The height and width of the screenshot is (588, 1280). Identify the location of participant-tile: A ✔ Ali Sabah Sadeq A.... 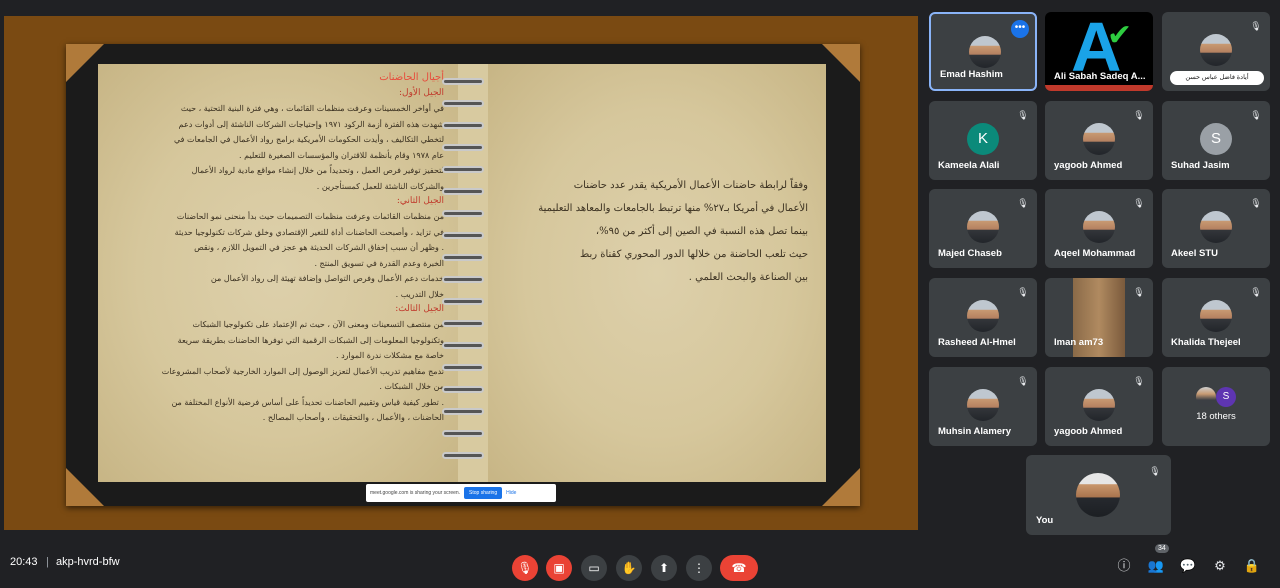
(1099, 51).